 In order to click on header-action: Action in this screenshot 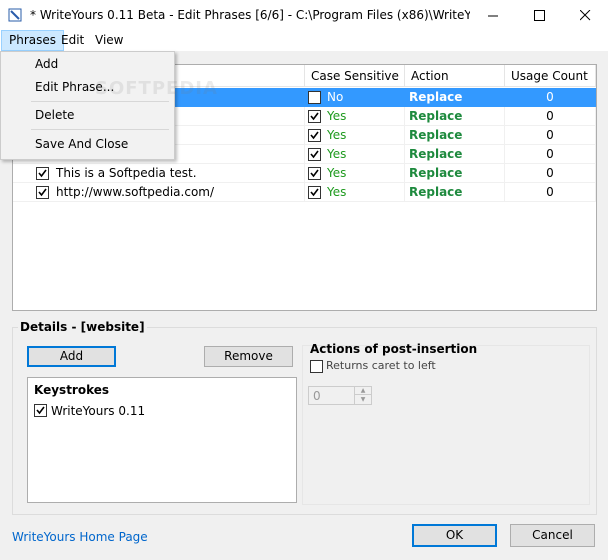, I will do `click(455, 76)`.